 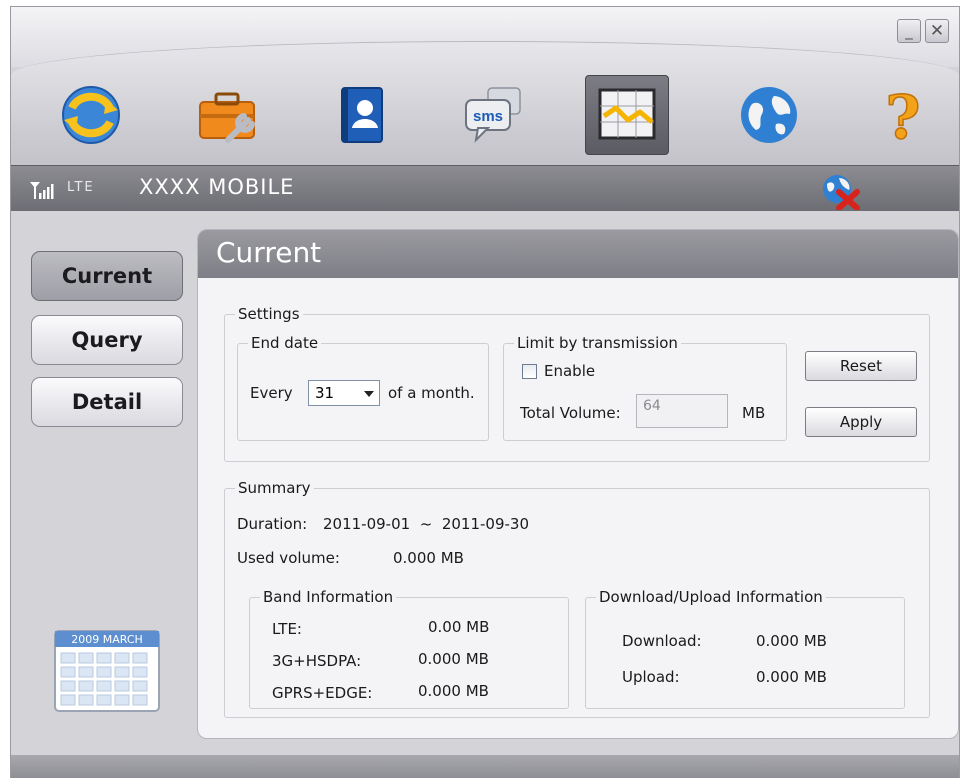 What do you see at coordinates (227, 117) in the screenshot?
I see `settings-toolbox-icon` at bounding box center [227, 117].